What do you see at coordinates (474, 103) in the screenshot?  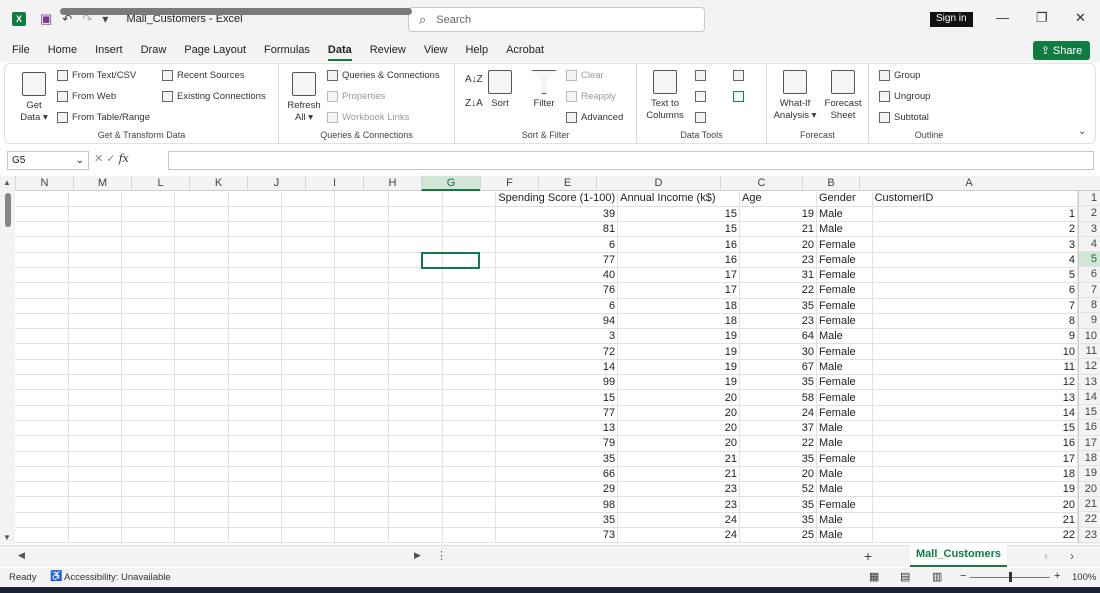 I see `sort-za-button: Z↓A` at bounding box center [474, 103].